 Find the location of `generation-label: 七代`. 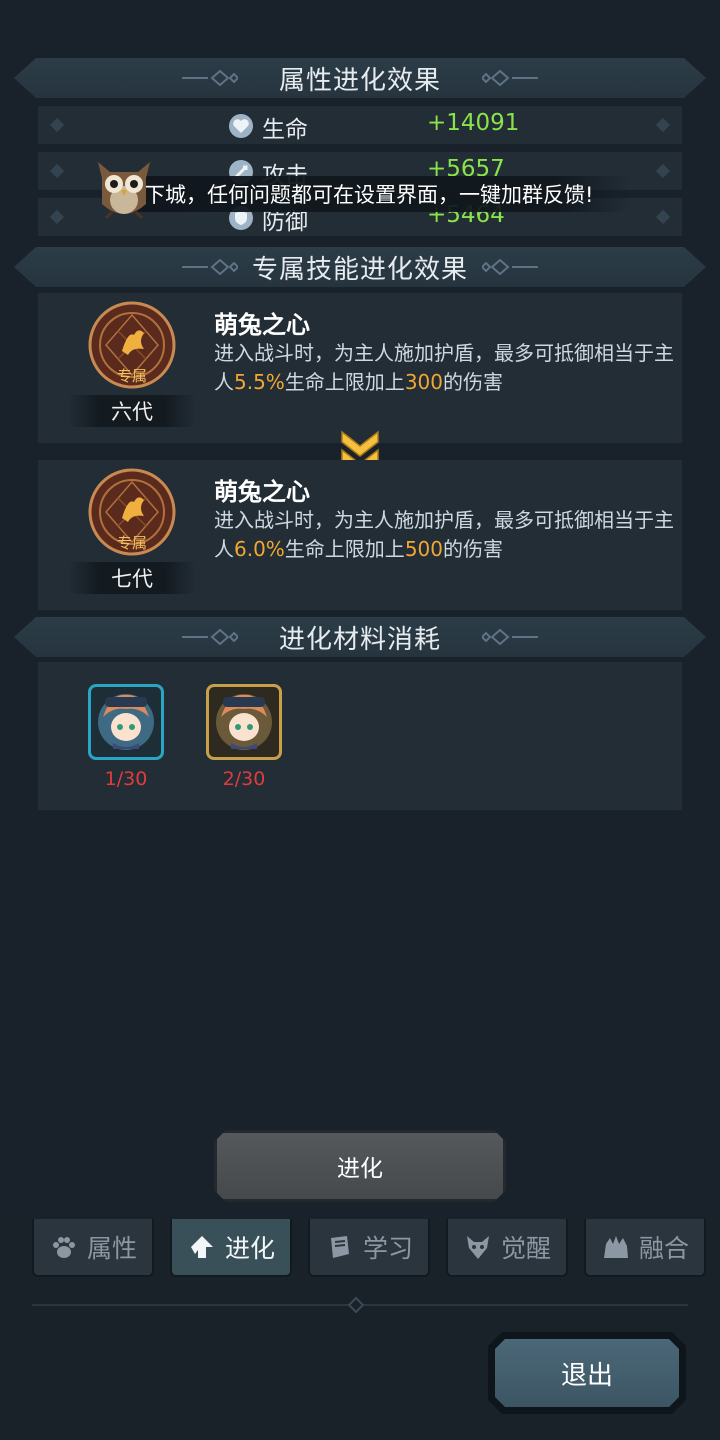

generation-label: 七代 is located at coordinates (132, 578).